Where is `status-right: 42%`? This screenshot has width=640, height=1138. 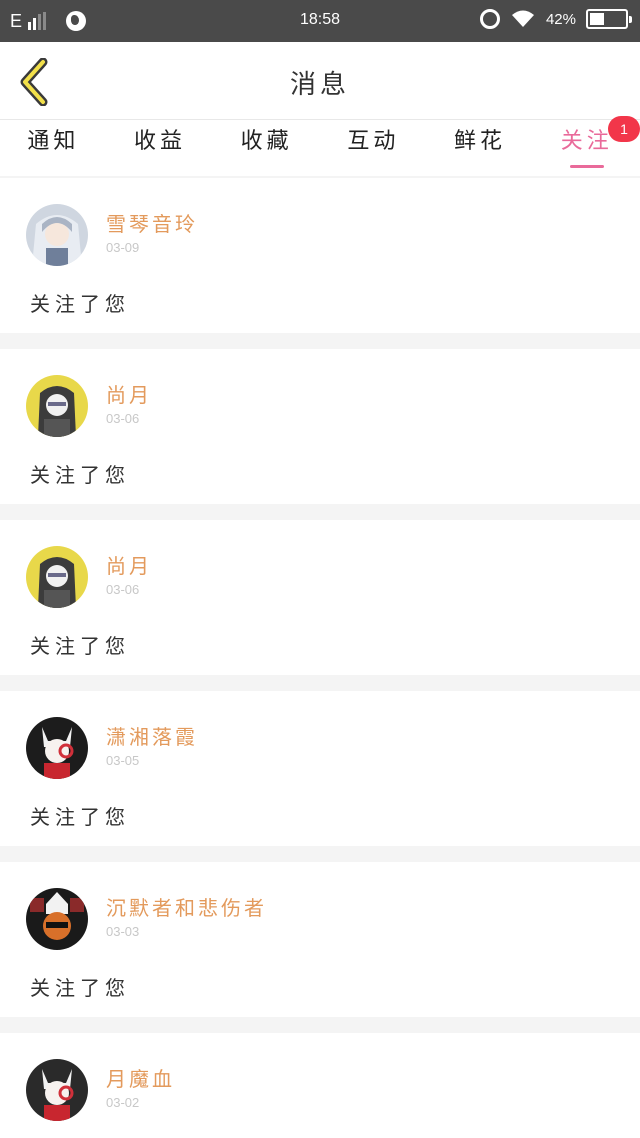 status-right: 42% is located at coordinates (555, 19).